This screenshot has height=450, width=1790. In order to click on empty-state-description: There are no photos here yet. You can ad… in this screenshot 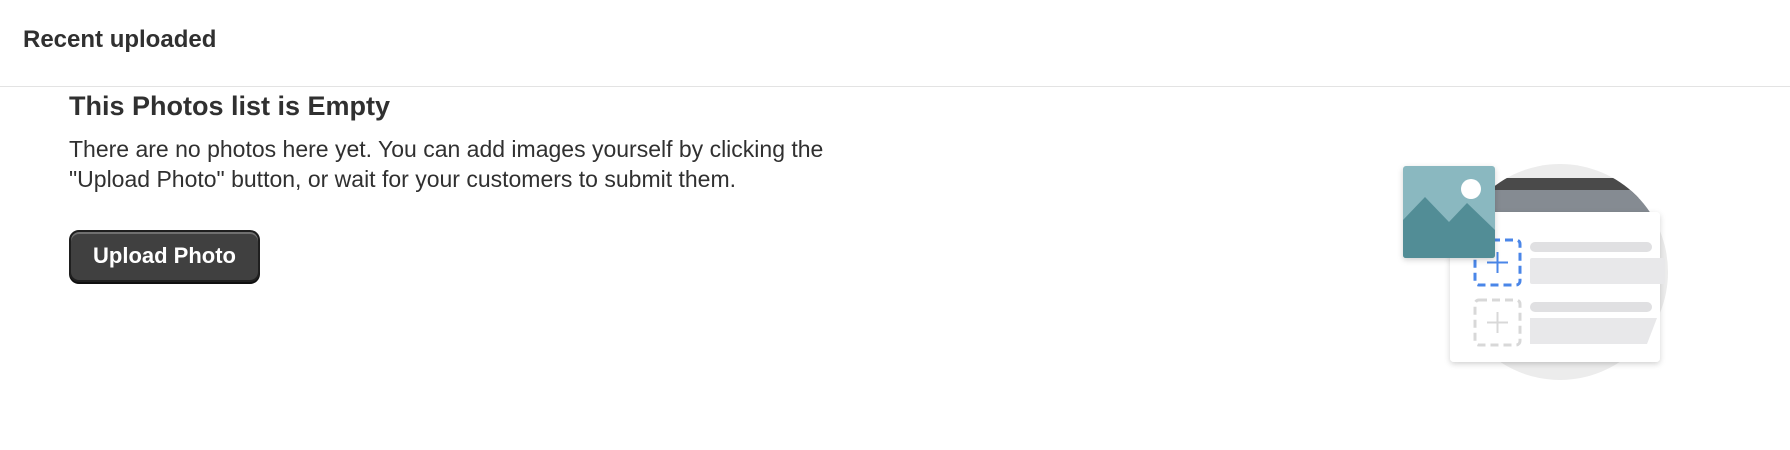, I will do `click(446, 164)`.